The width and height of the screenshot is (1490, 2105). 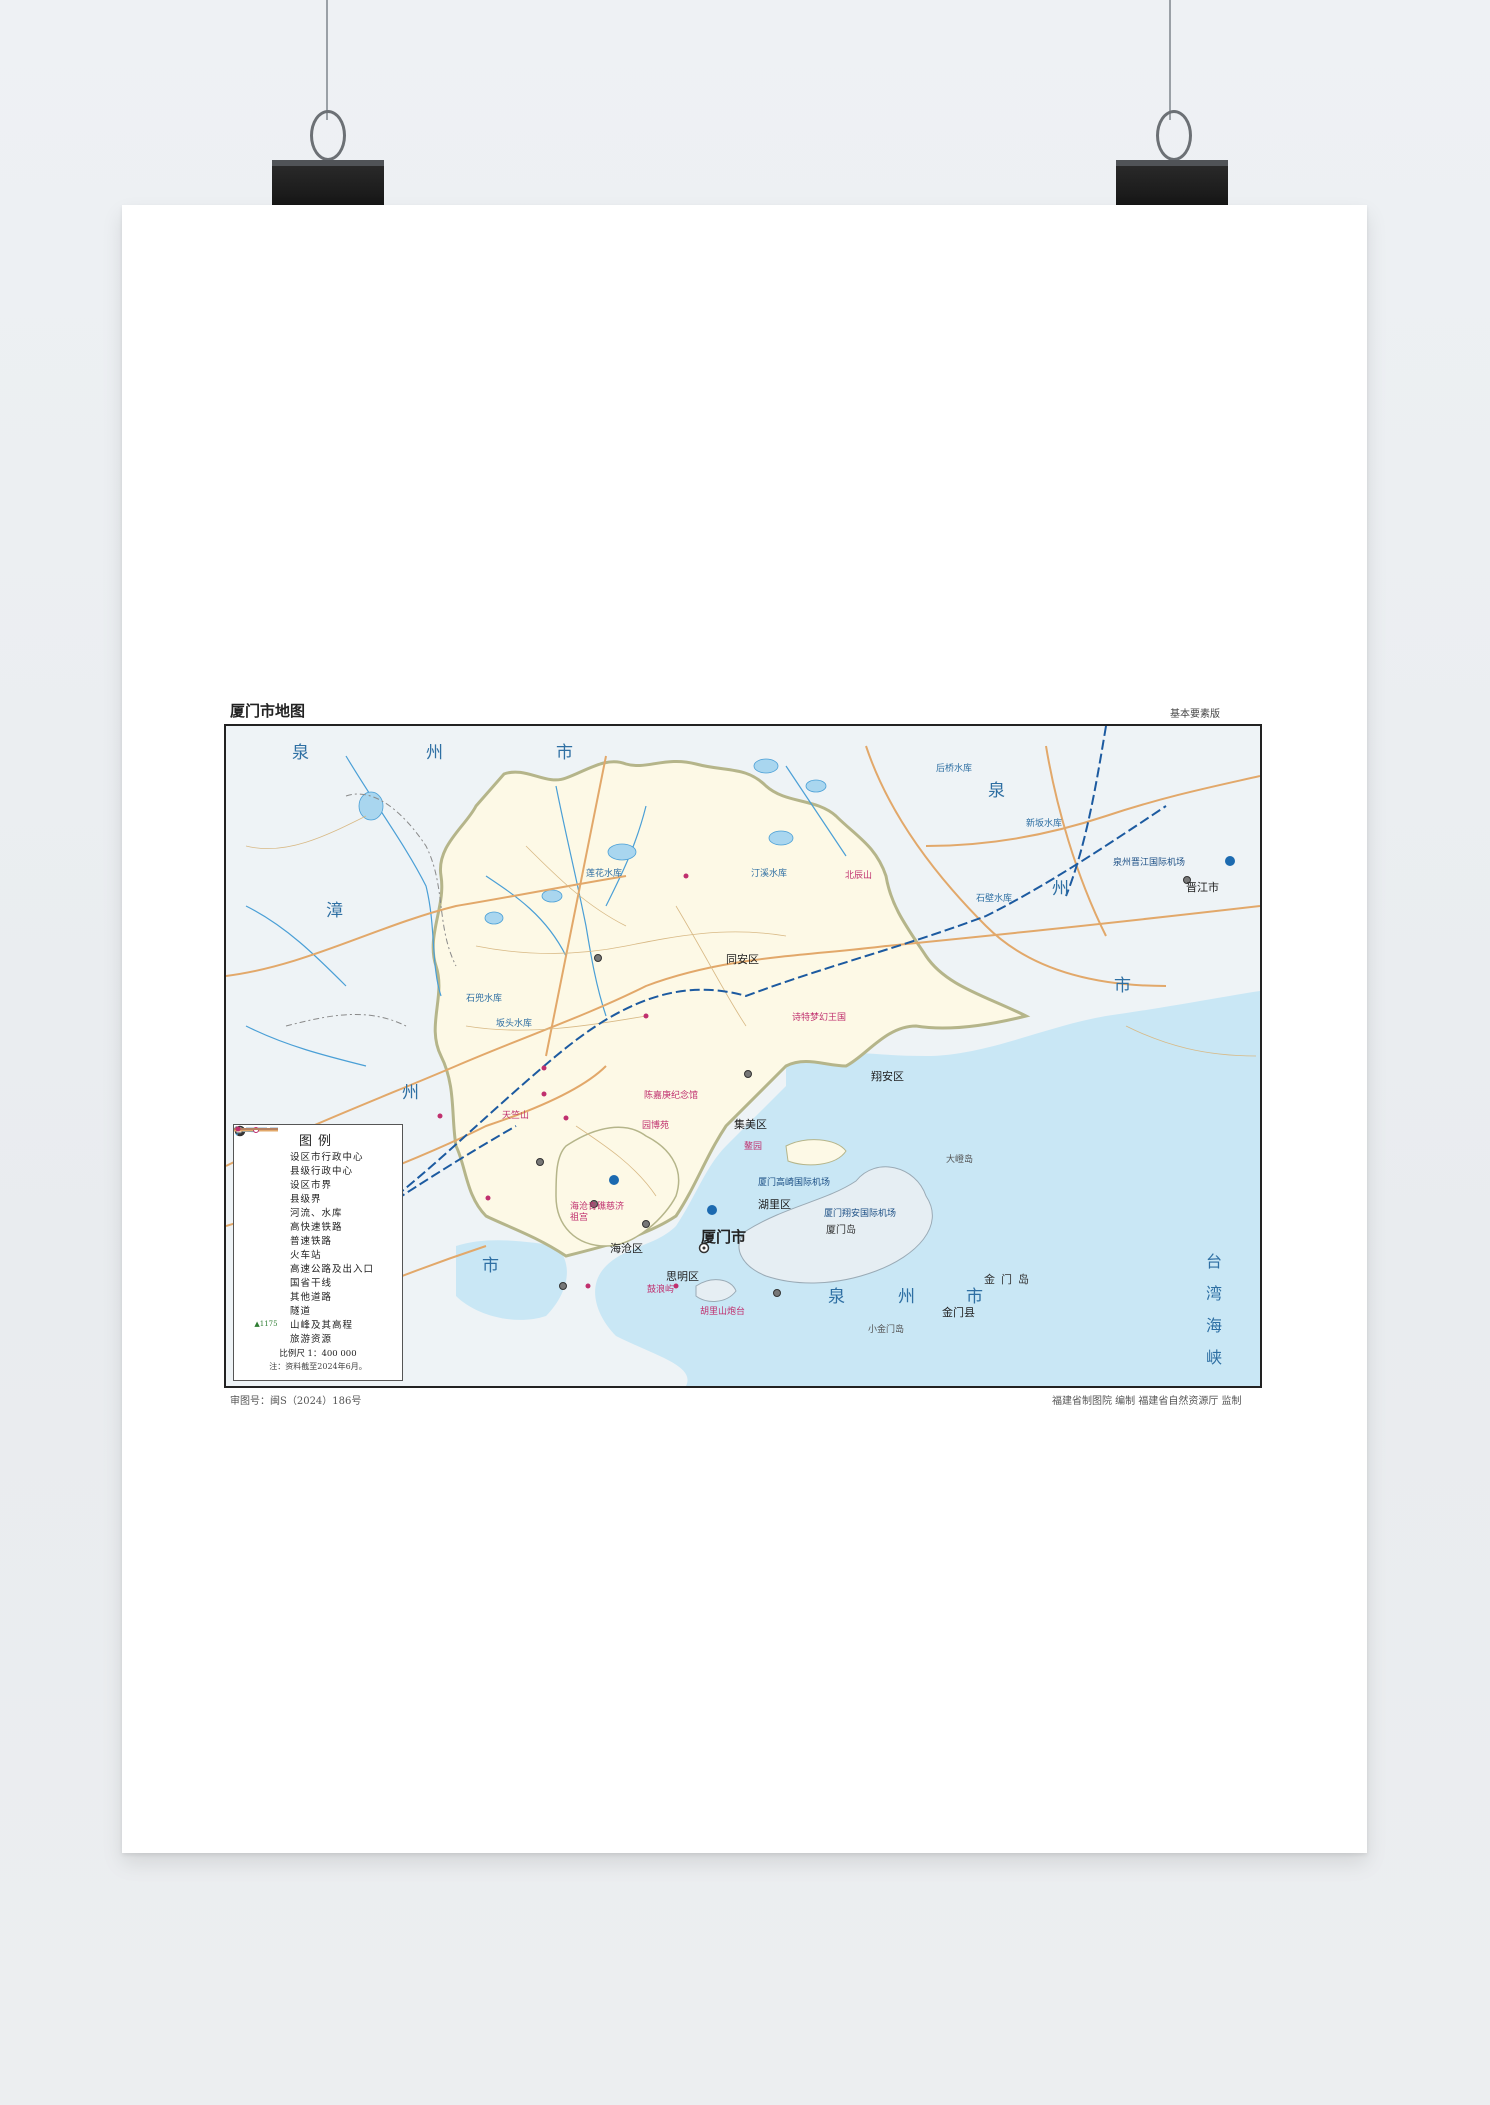 What do you see at coordinates (617, 1186) in the screenshot?
I see `xiamen-island` at bounding box center [617, 1186].